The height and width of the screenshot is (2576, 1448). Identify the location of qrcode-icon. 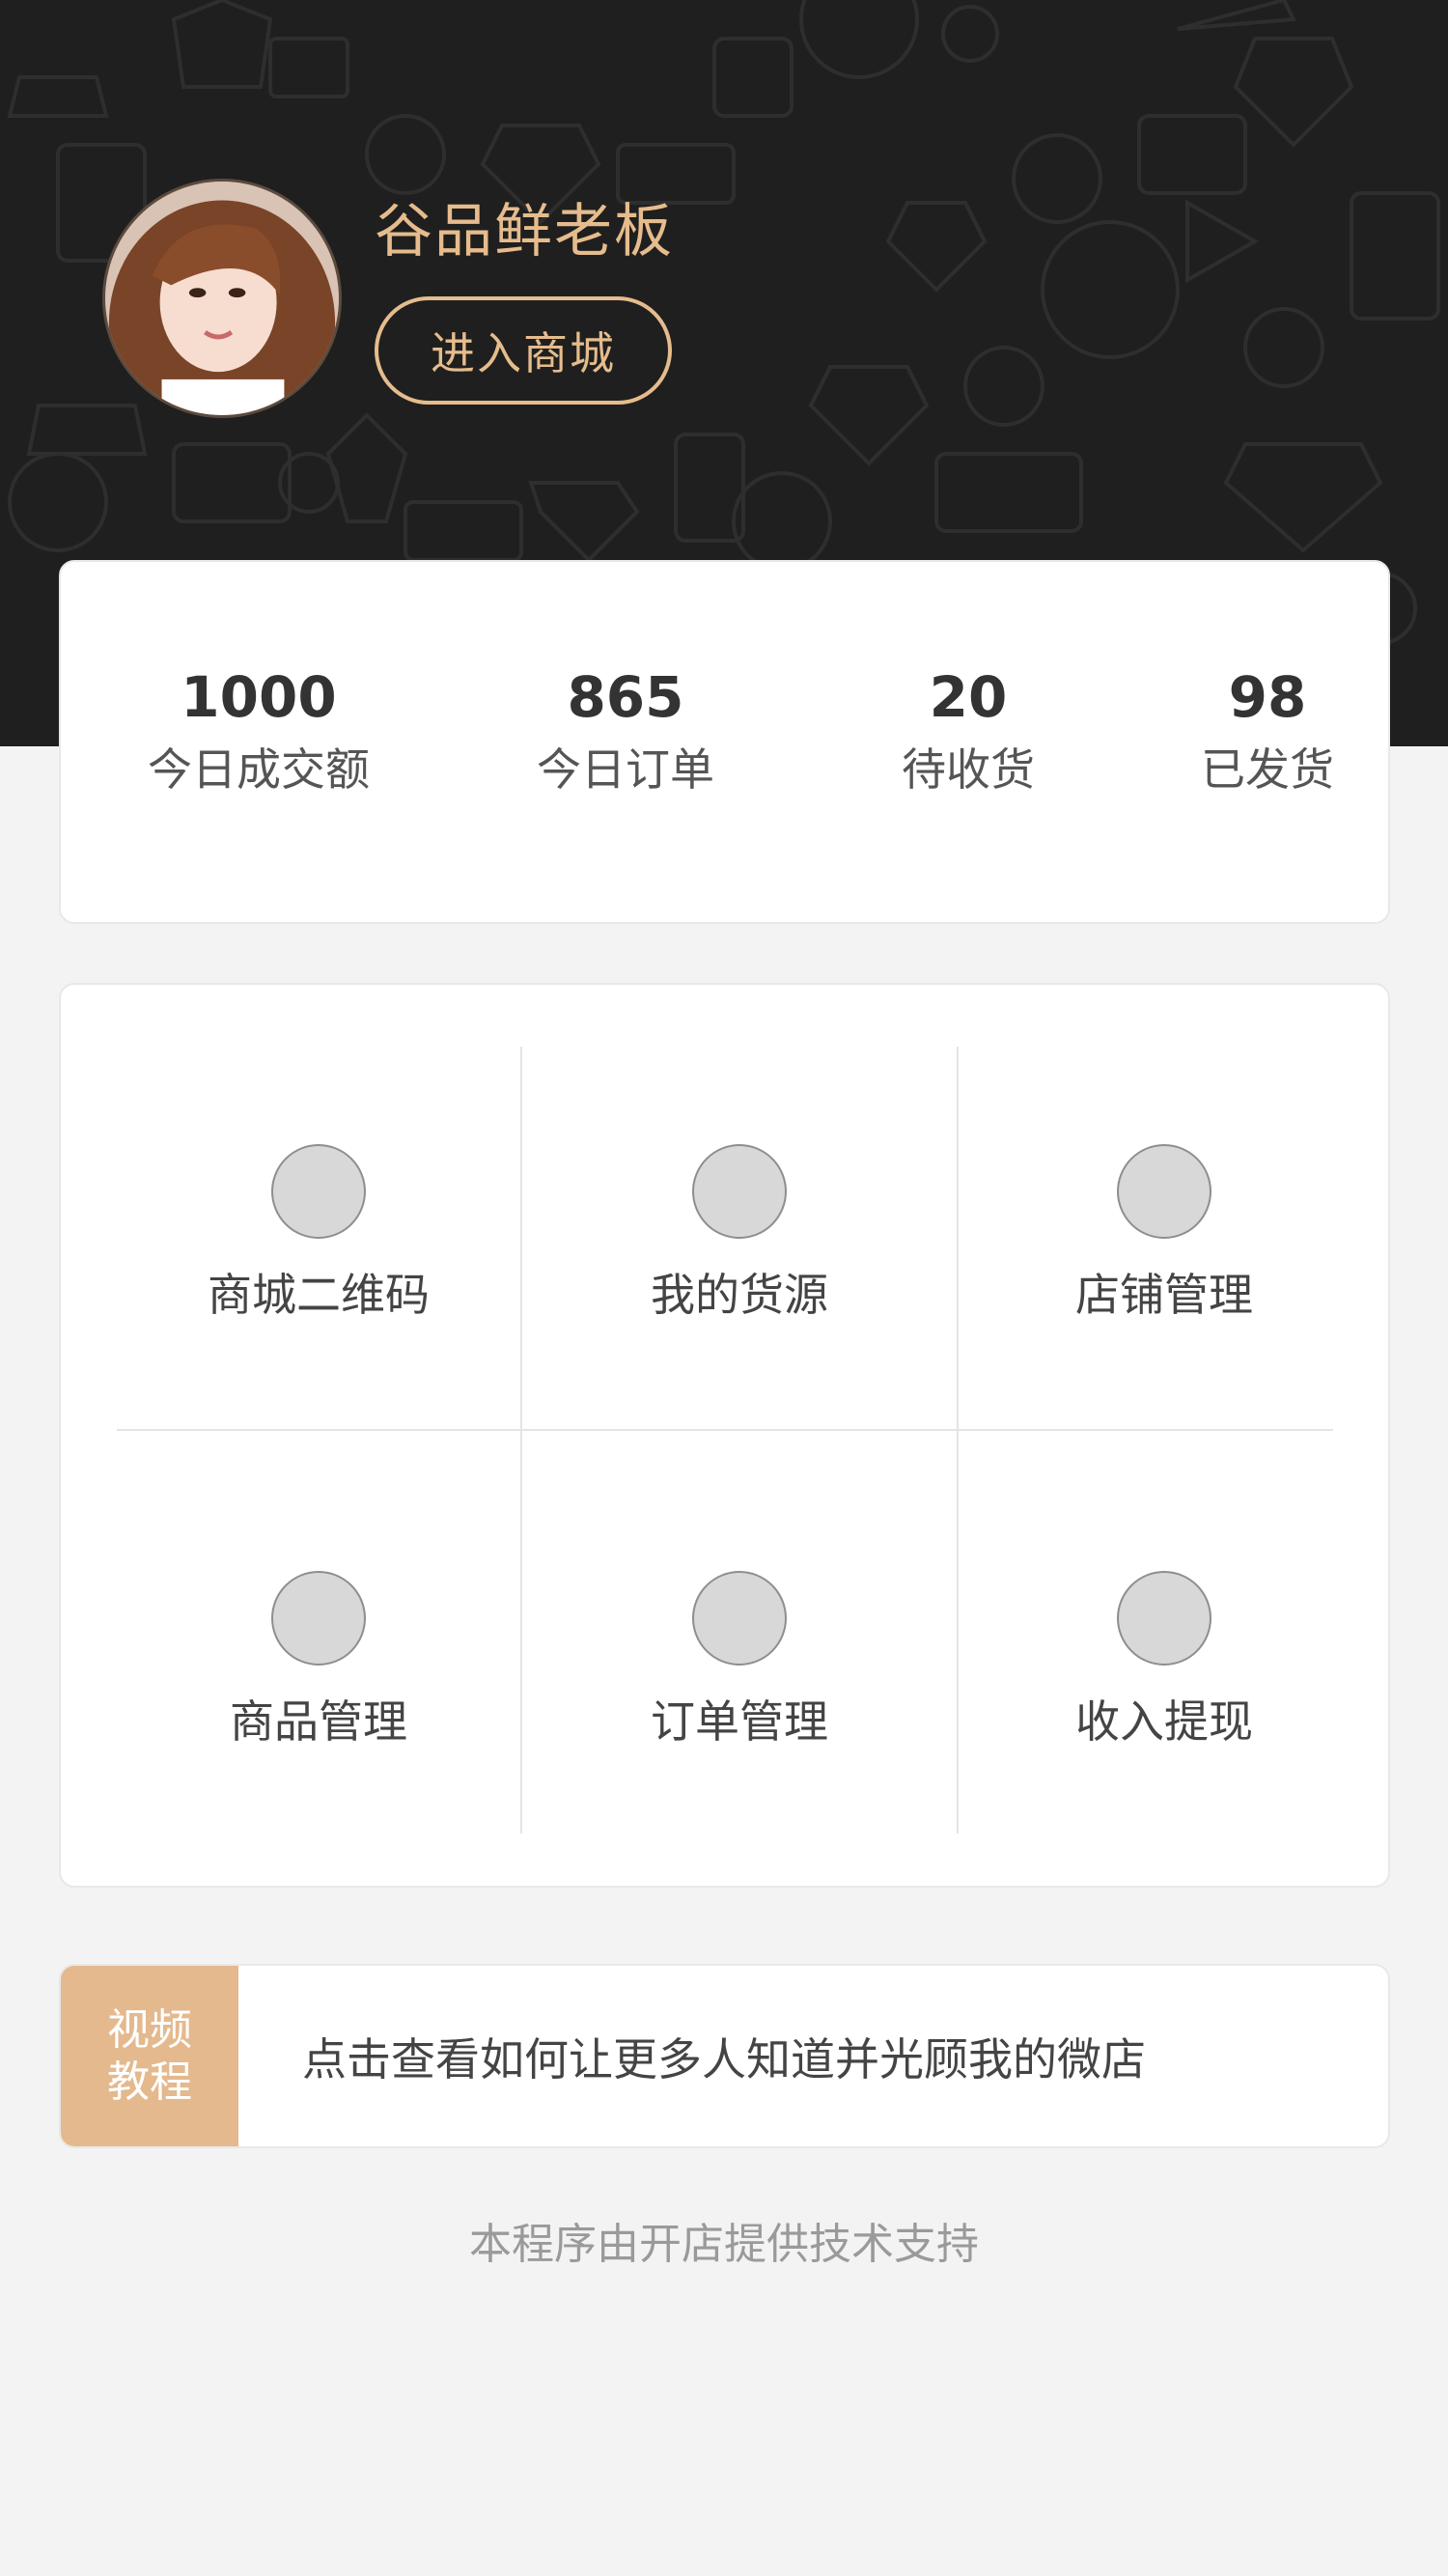
(319, 1192).